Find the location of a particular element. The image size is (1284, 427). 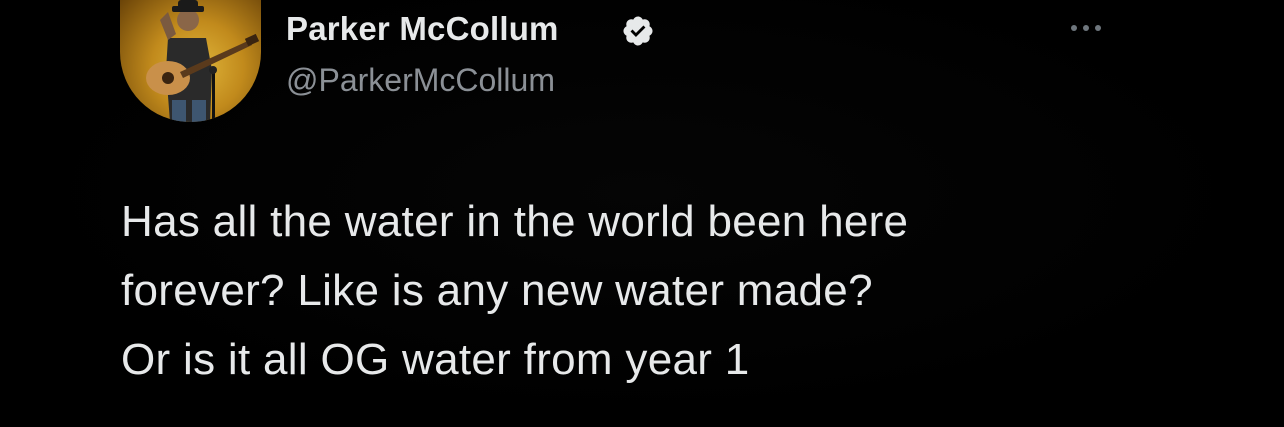

author-handle: @ParkerMcCollum is located at coordinates (420, 80).